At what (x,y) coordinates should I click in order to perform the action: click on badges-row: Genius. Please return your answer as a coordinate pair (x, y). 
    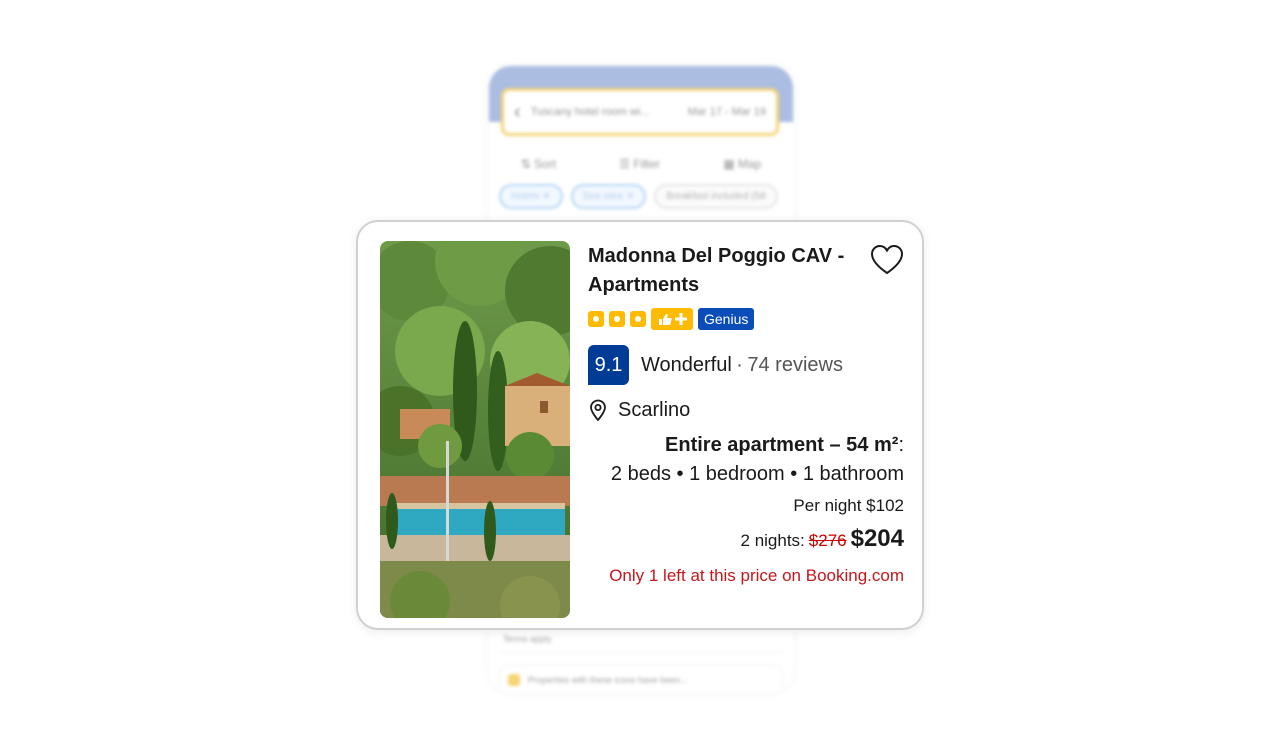
    Looking at the image, I should click on (746, 319).